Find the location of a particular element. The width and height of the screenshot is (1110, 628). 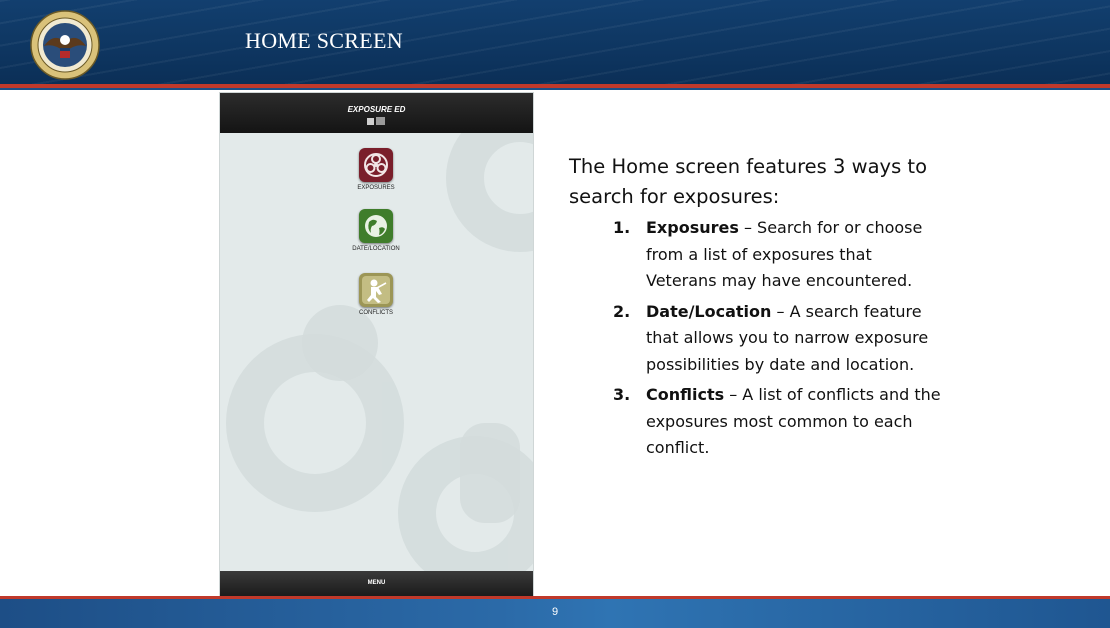

biohazard-icon is located at coordinates (376, 165).